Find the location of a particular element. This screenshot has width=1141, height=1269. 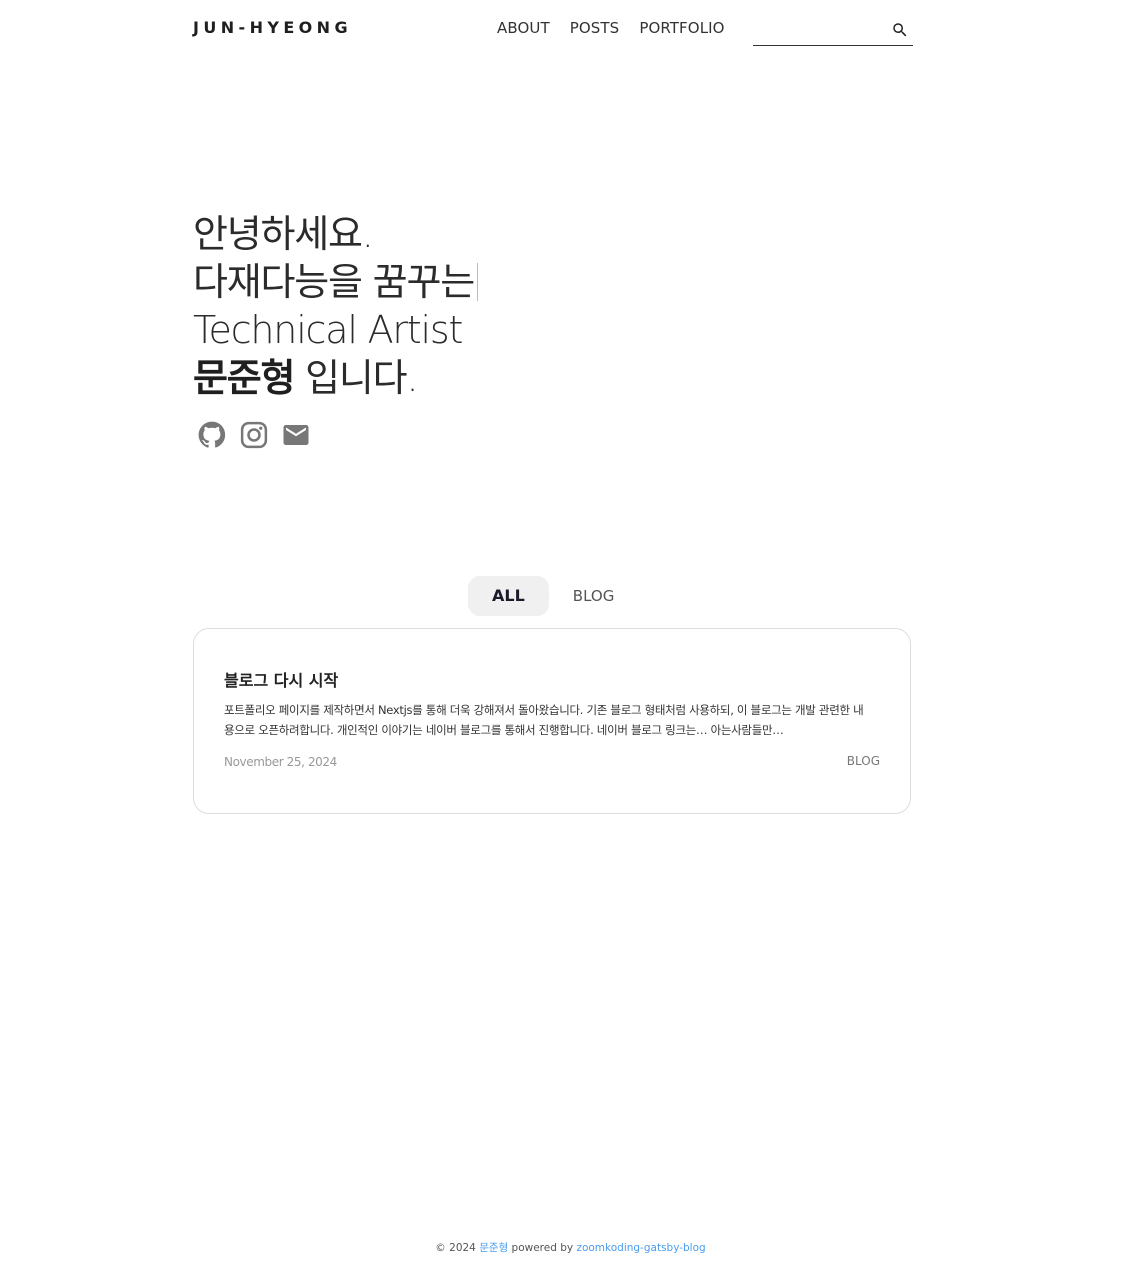

nav-posts: POSTS is located at coordinates (595, 28).